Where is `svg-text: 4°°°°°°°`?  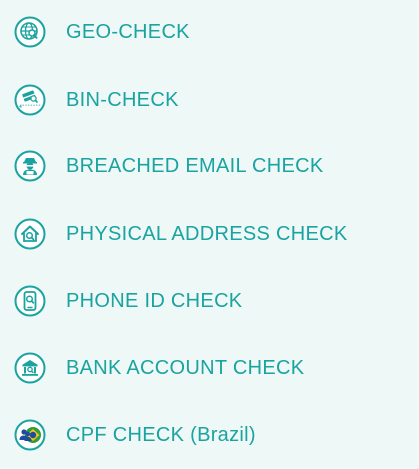 svg-text: 4°°°°°°° is located at coordinates (30, 107).